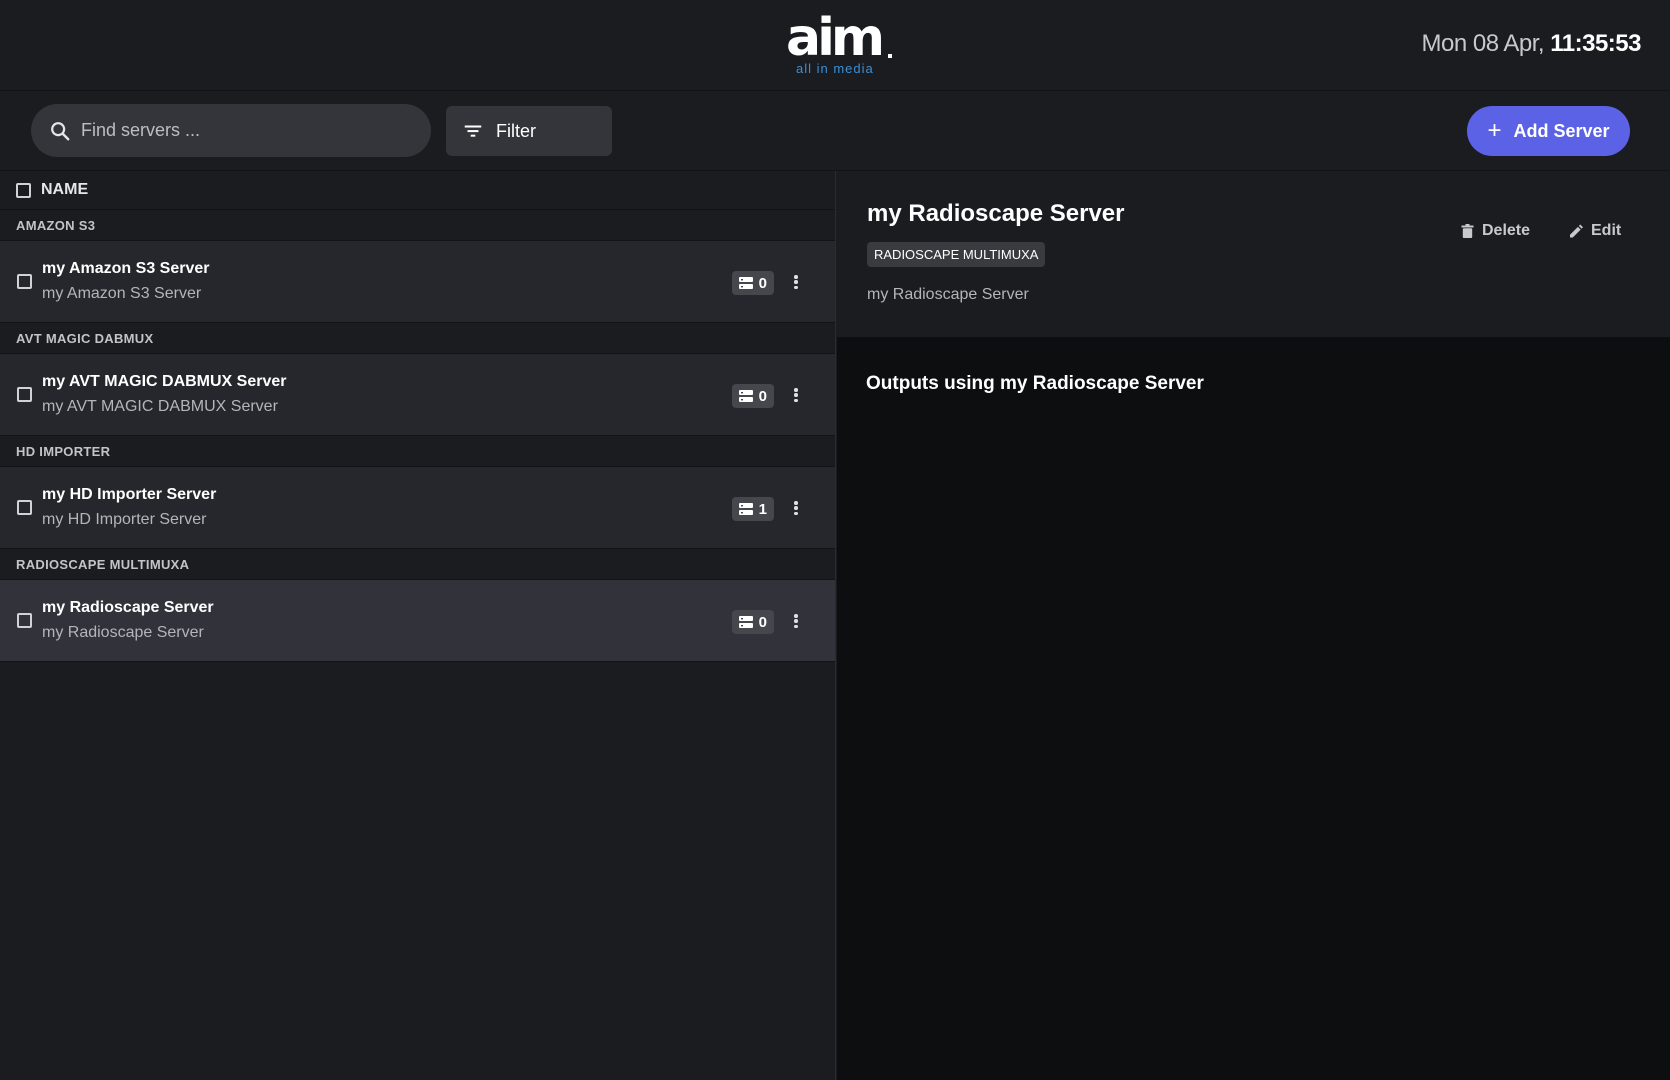  I want to click on logo-tagline: all in media, so click(835, 68).